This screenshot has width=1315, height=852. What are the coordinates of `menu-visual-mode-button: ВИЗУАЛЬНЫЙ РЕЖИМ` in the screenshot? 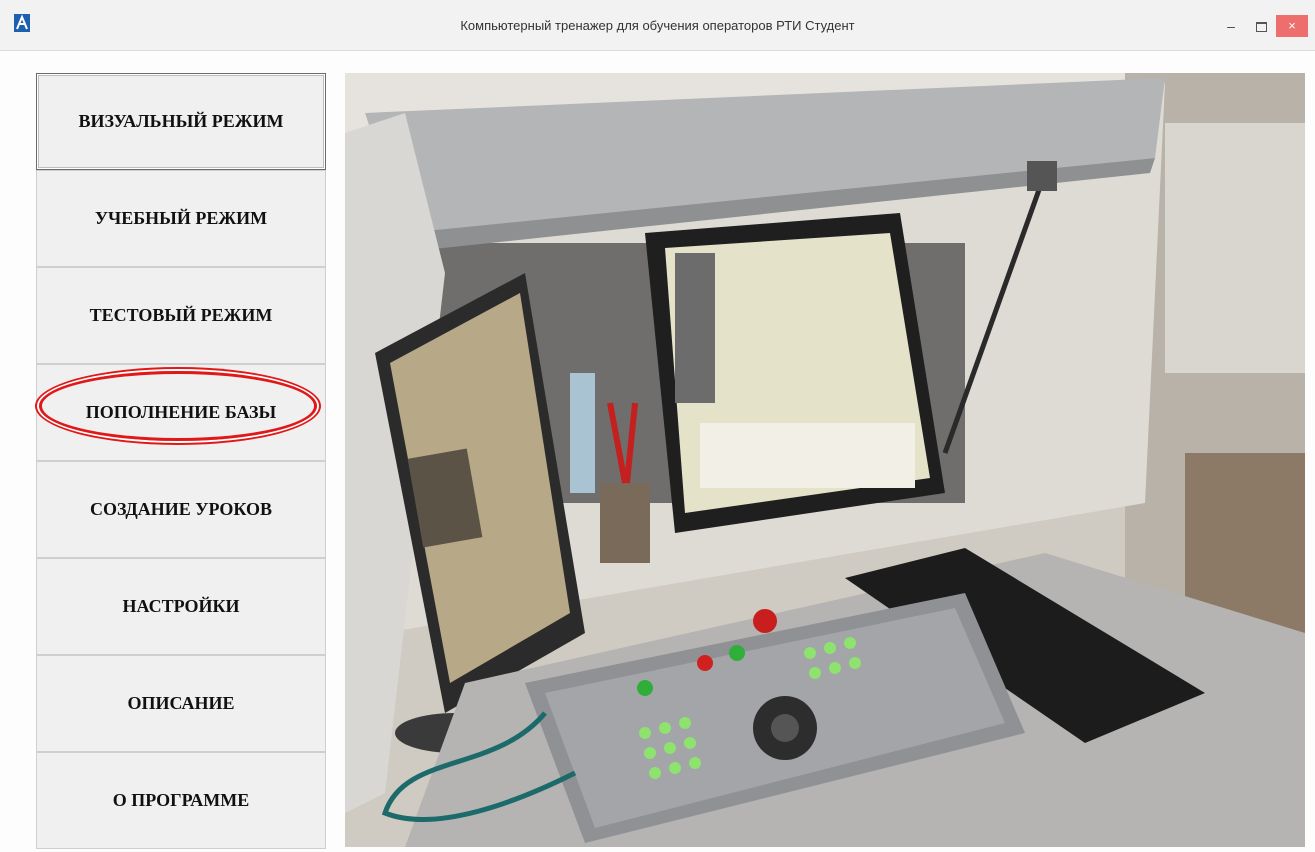 It's located at (181, 121).